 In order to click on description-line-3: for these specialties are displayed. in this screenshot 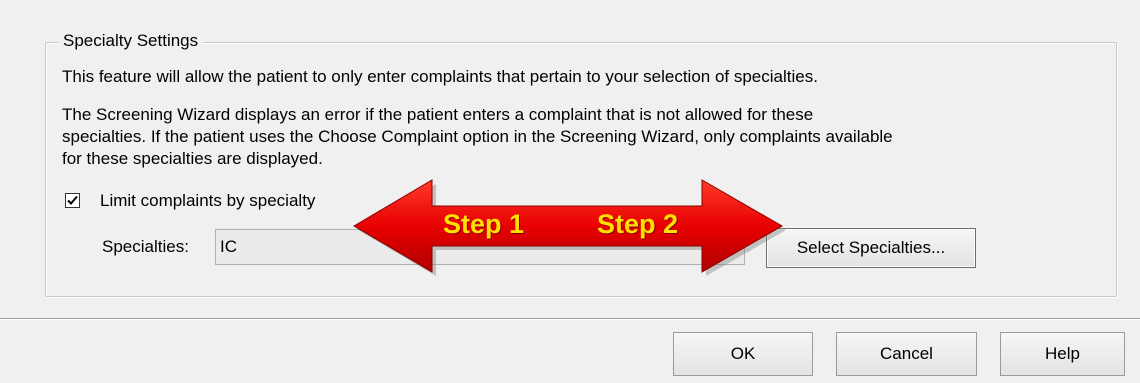, I will do `click(192, 158)`.